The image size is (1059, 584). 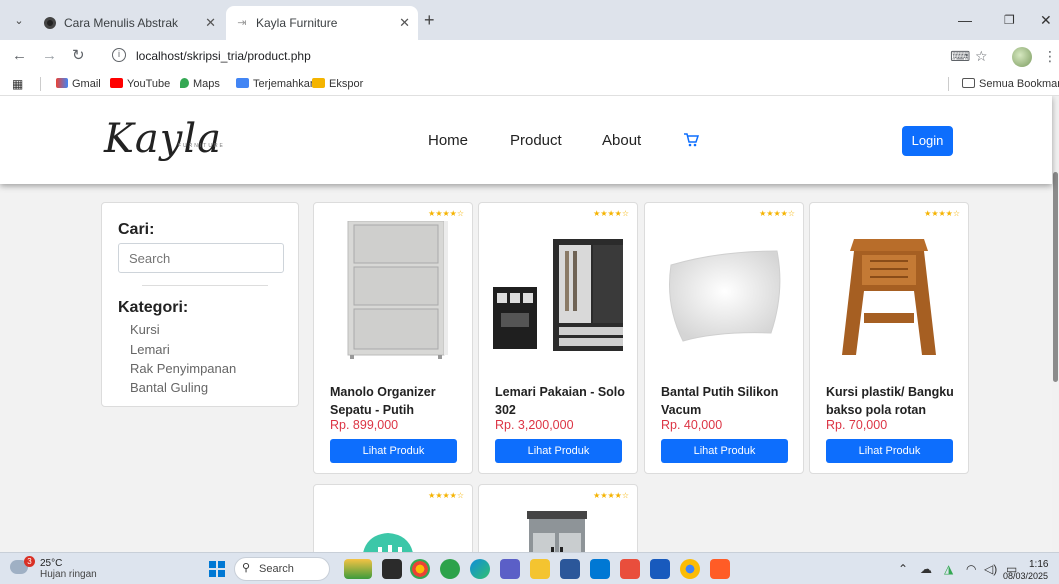 What do you see at coordinates (169, 387) in the screenshot?
I see `category-bantal-guling: Bantal Guling` at bounding box center [169, 387].